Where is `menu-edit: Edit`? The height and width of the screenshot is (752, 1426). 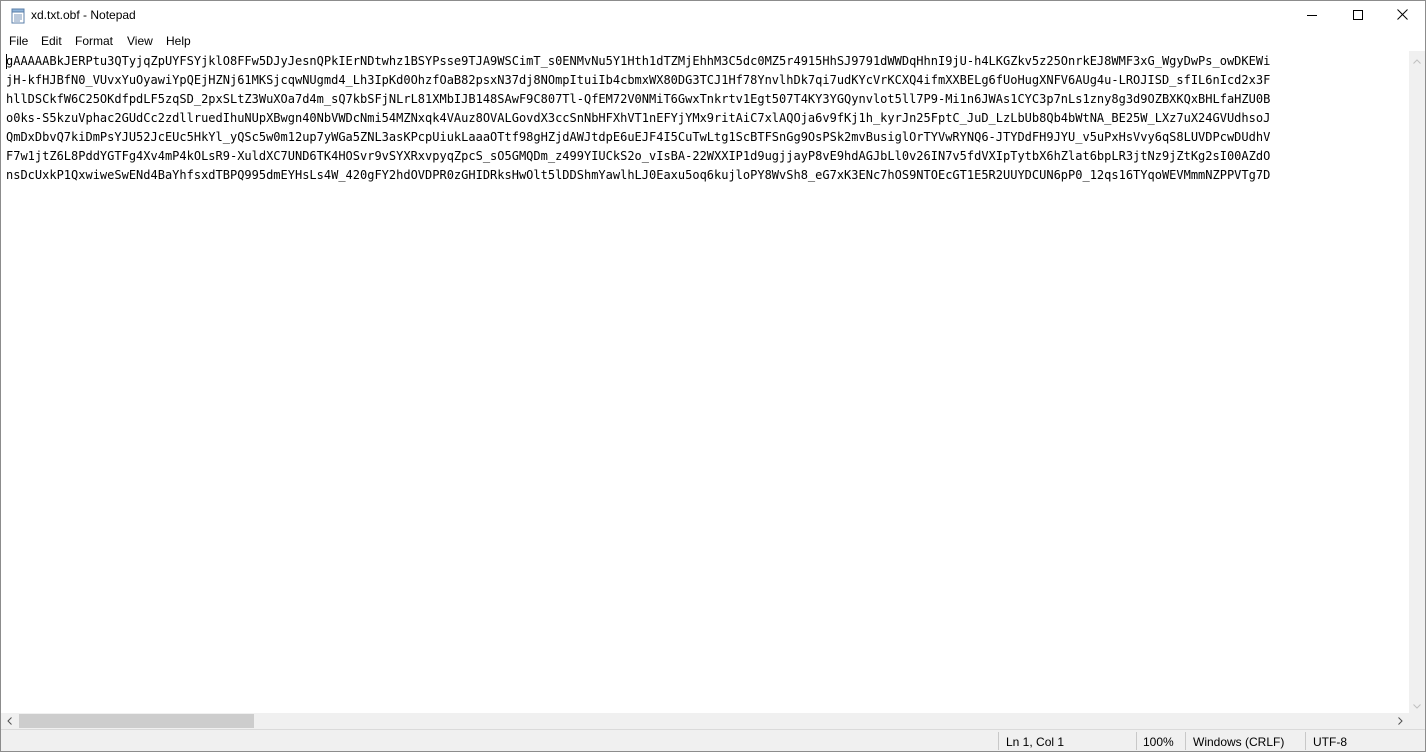 menu-edit: Edit is located at coordinates (51, 41).